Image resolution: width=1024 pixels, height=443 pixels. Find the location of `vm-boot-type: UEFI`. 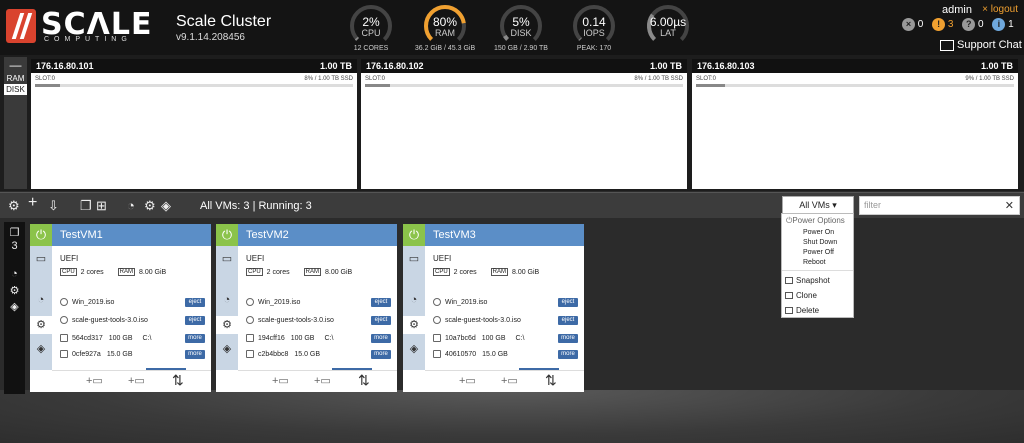

vm-boot-type: UEFI is located at coordinates (69, 258).